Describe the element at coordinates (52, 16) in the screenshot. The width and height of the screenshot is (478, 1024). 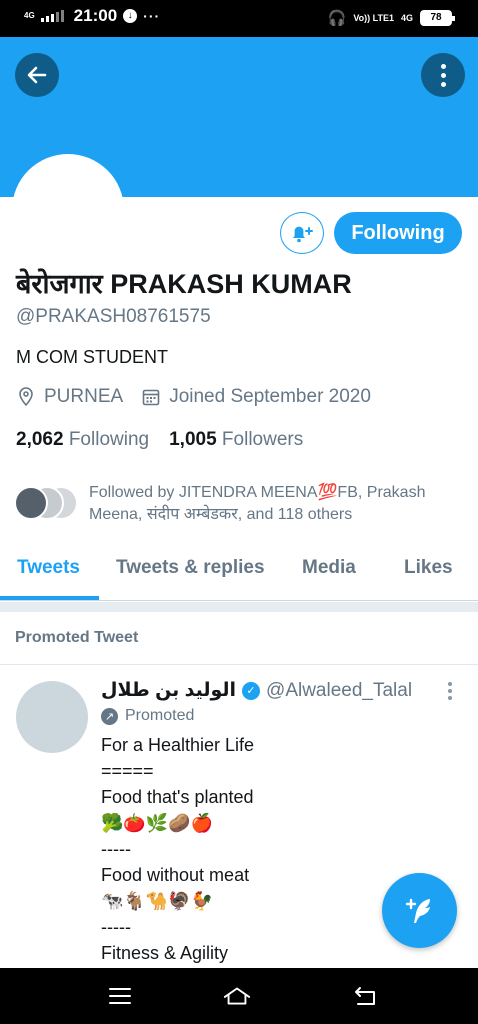
I see `signal-icon` at that location.